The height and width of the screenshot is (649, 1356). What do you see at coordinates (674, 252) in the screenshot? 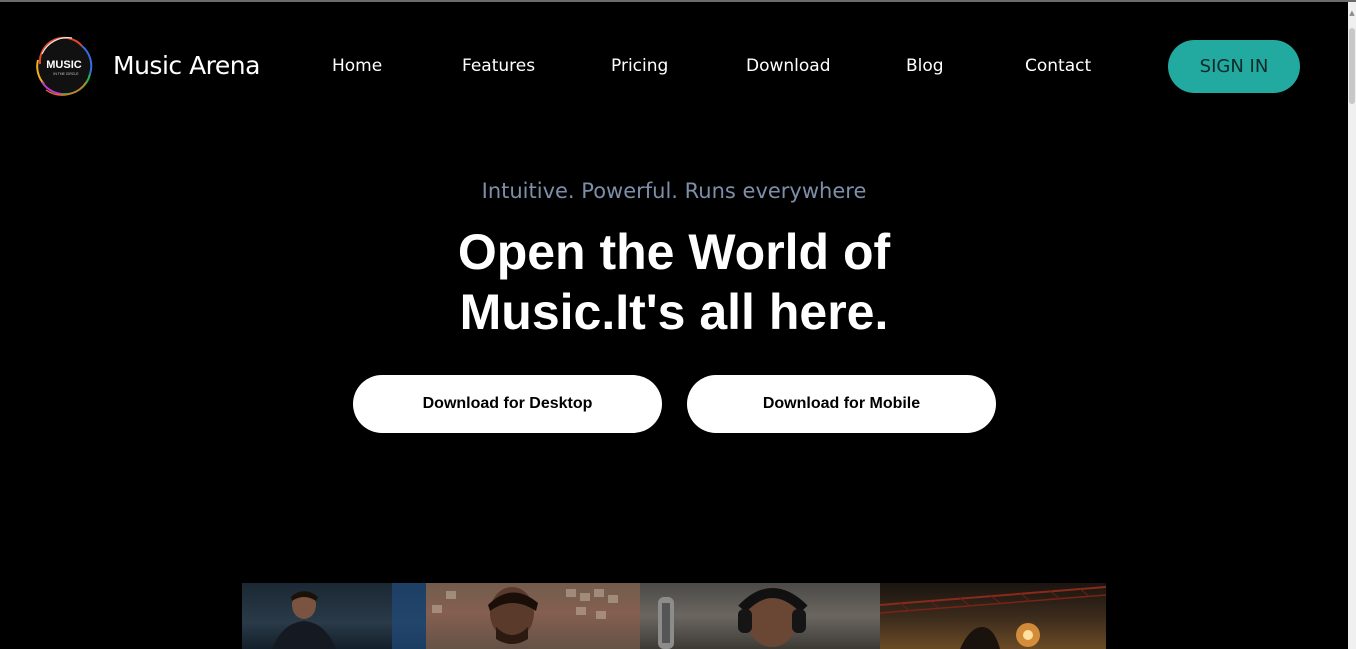
I see `hero-headline-line-1: Open the World of` at bounding box center [674, 252].